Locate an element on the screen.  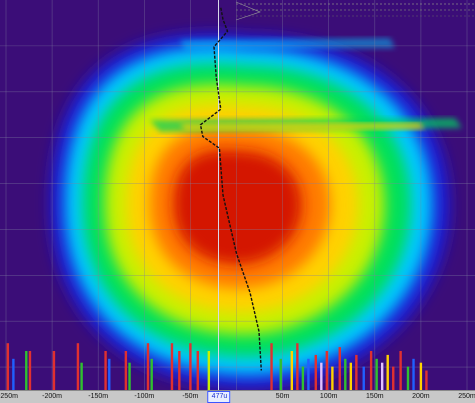
x-tick-label: -100m is located at coordinates (144, 396).